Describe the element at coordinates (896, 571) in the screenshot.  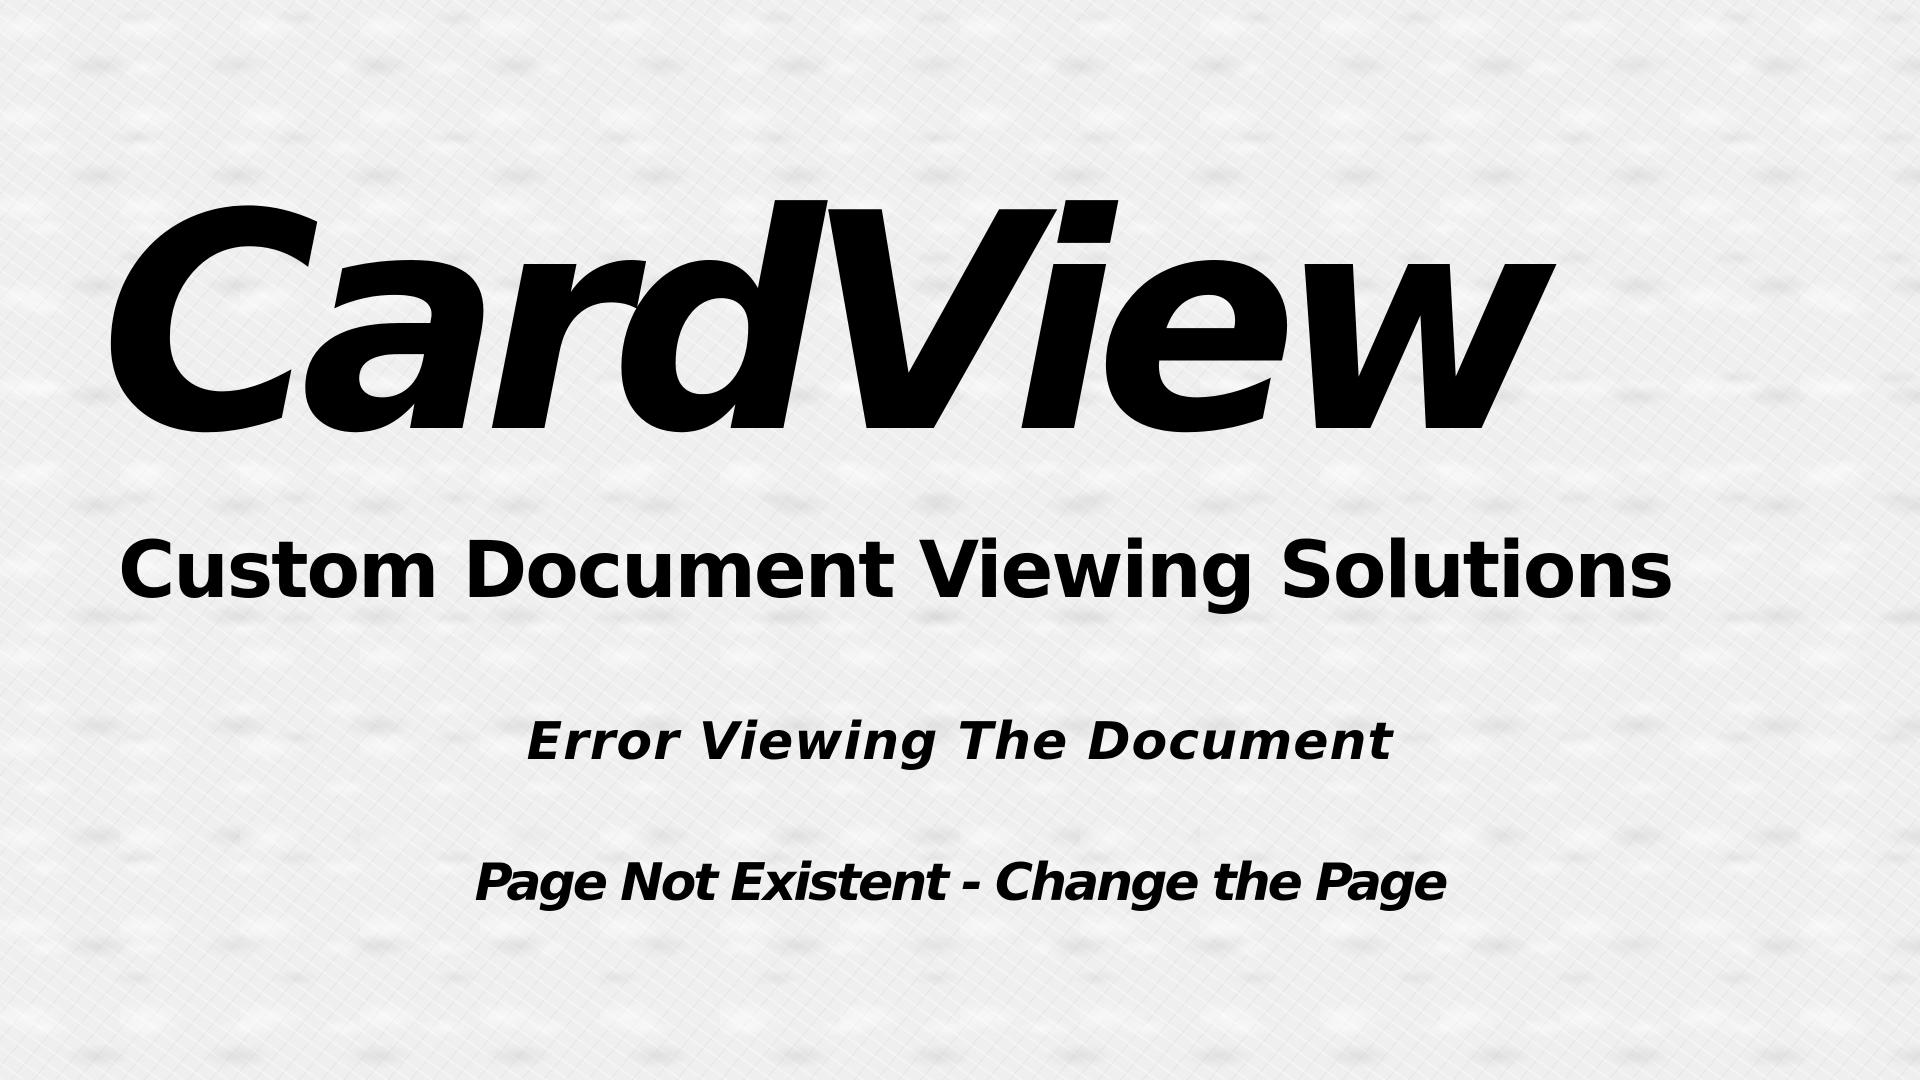
I see `brand-tagline: Custom Document Viewing Solutions` at that location.